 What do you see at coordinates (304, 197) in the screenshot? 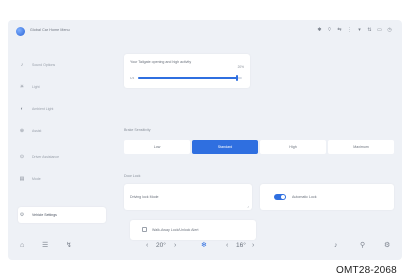
I see `automatic-lock-label: Automatic Lock` at bounding box center [304, 197].